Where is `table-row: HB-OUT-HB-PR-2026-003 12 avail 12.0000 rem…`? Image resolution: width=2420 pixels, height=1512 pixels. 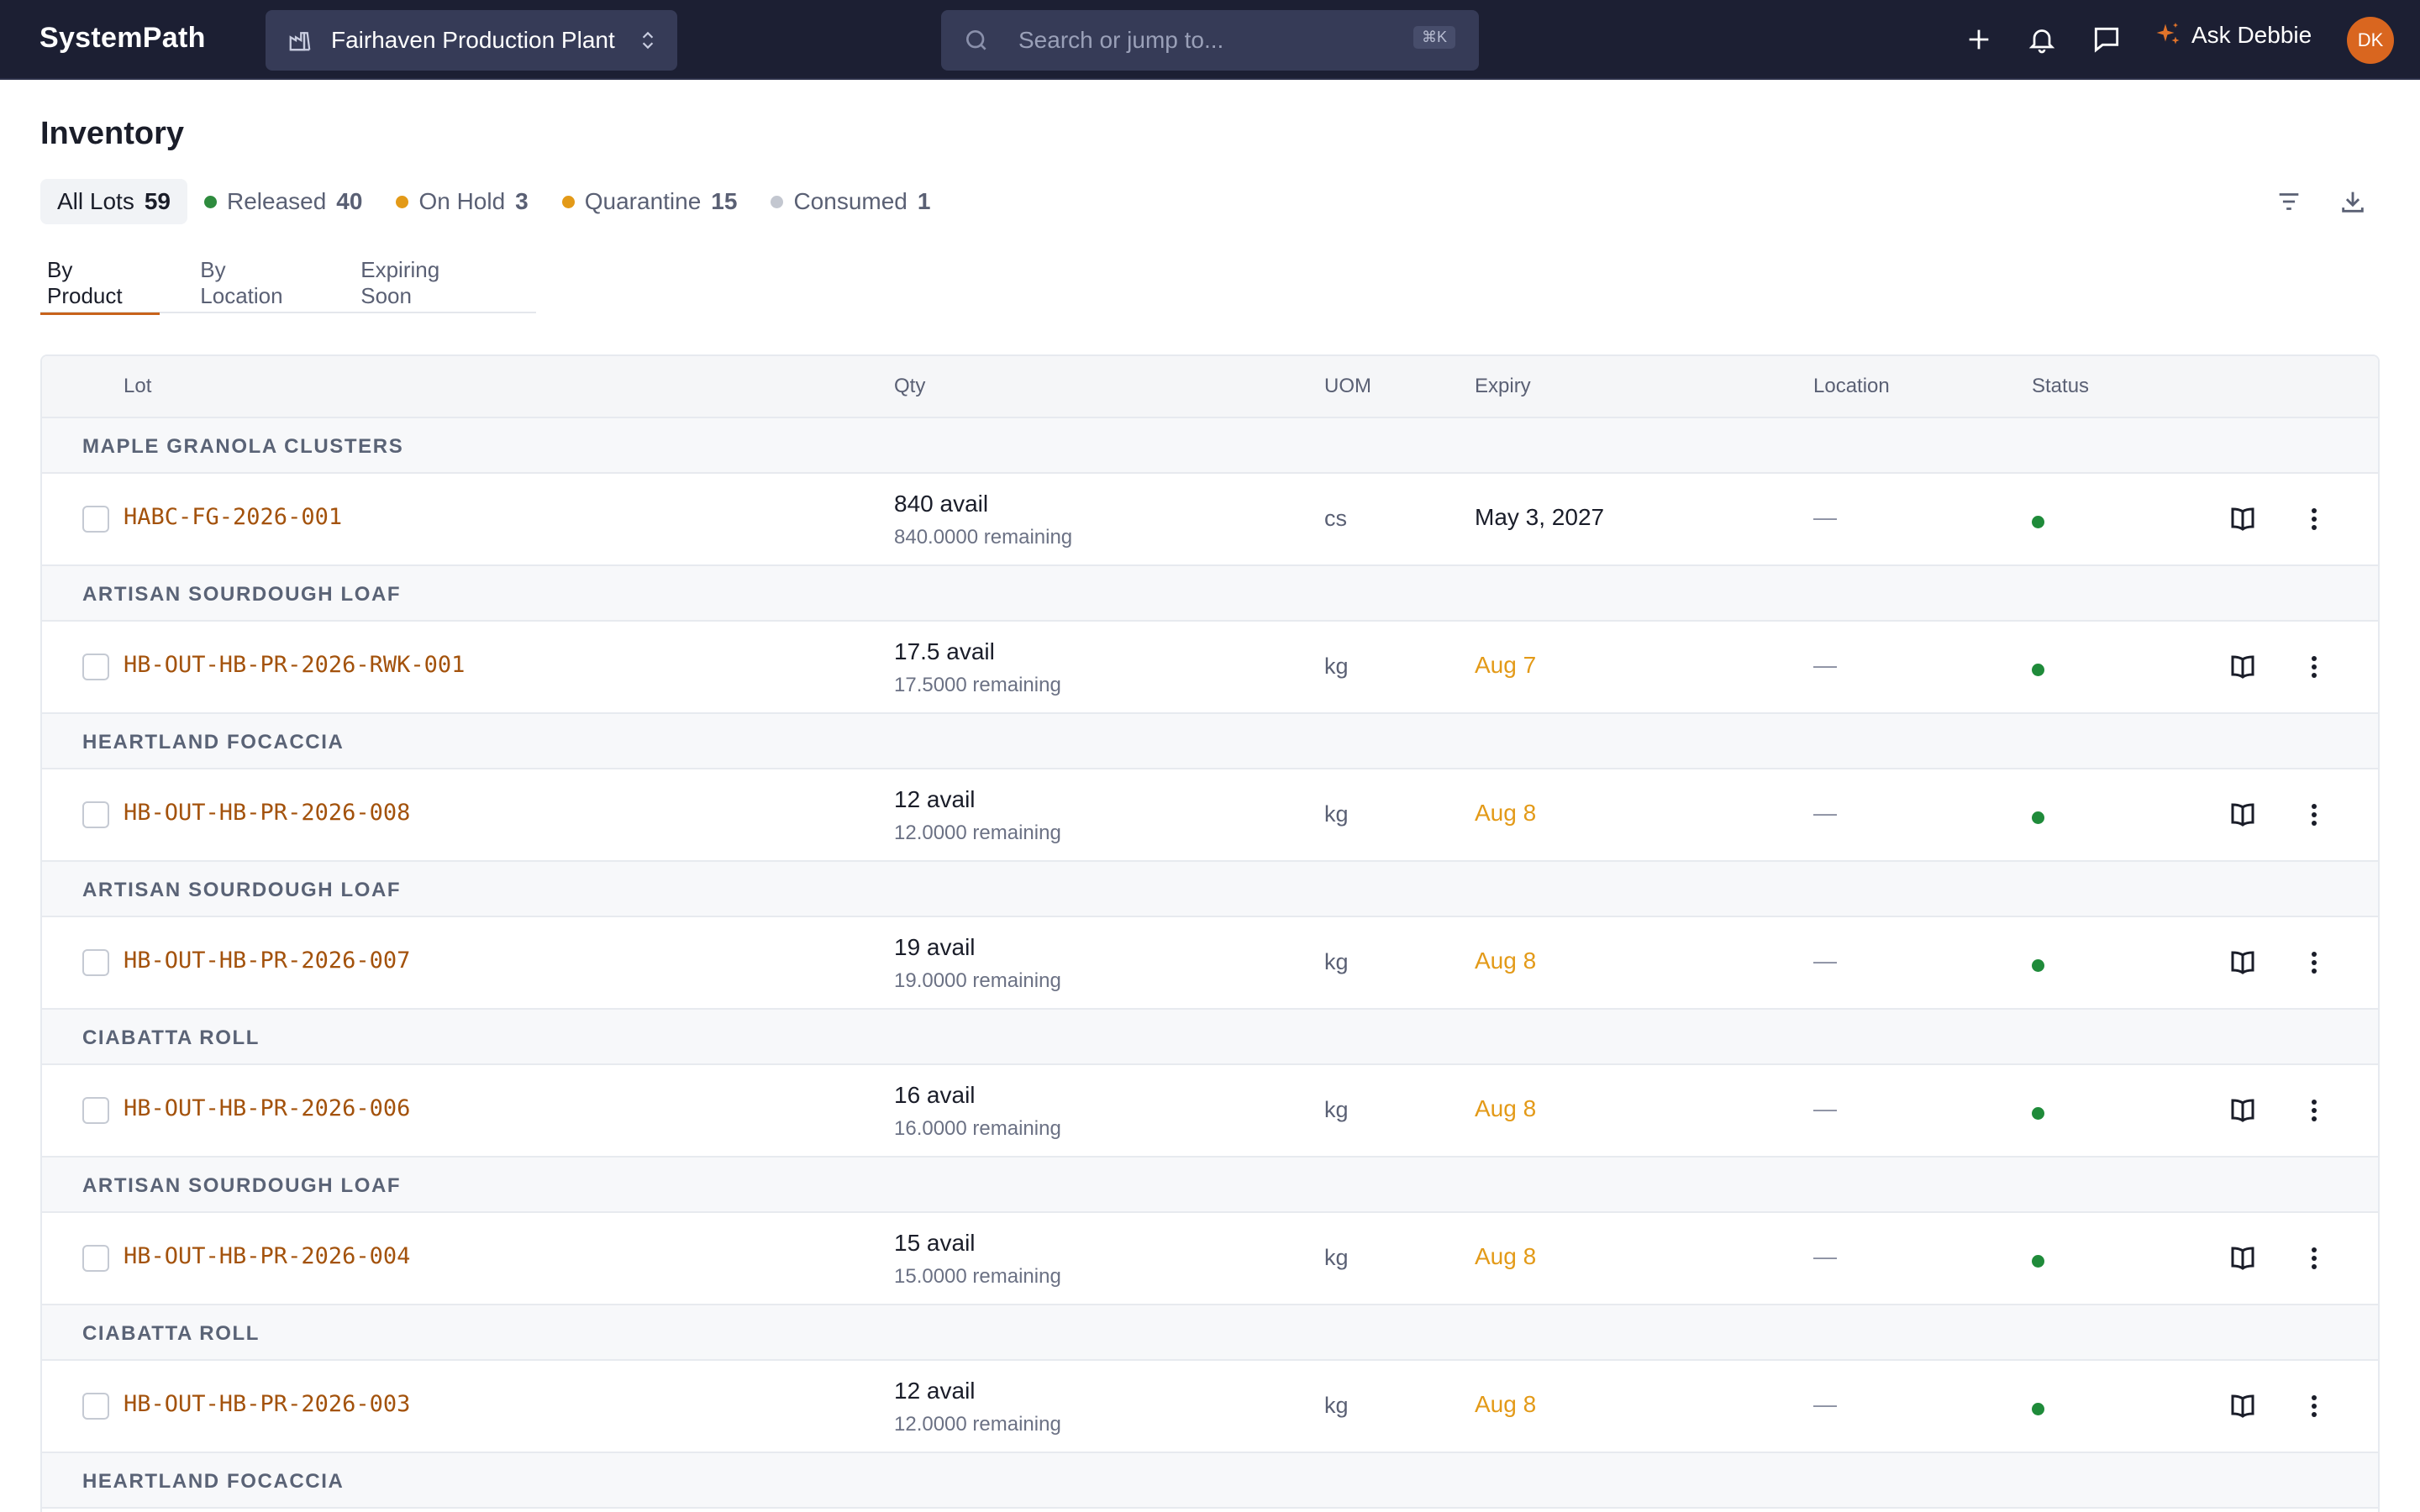
table-row: HB-OUT-HB-PR-2026-003 12 avail 12.0000 rem… is located at coordinates (1210, 1407).